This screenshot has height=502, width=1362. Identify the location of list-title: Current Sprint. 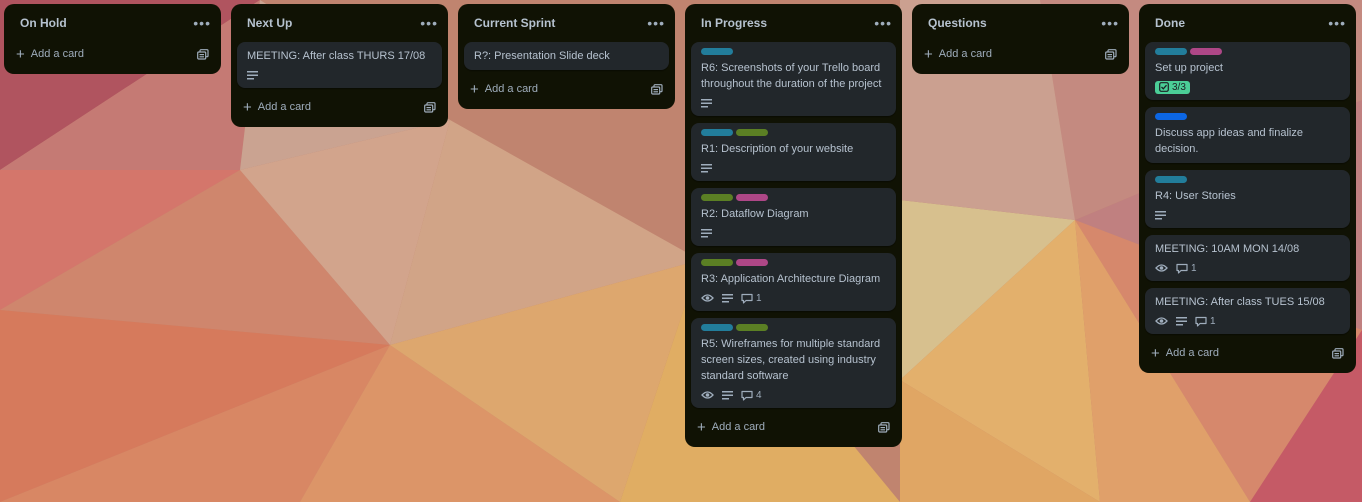
(514, 23).